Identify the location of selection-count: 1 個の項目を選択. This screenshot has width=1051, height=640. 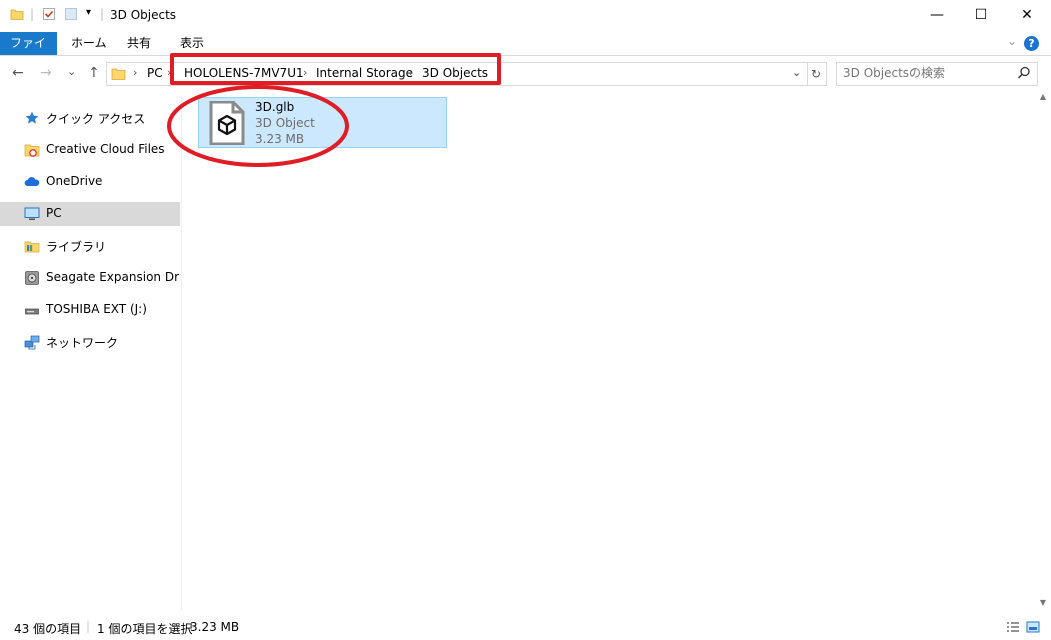
(145, 629).